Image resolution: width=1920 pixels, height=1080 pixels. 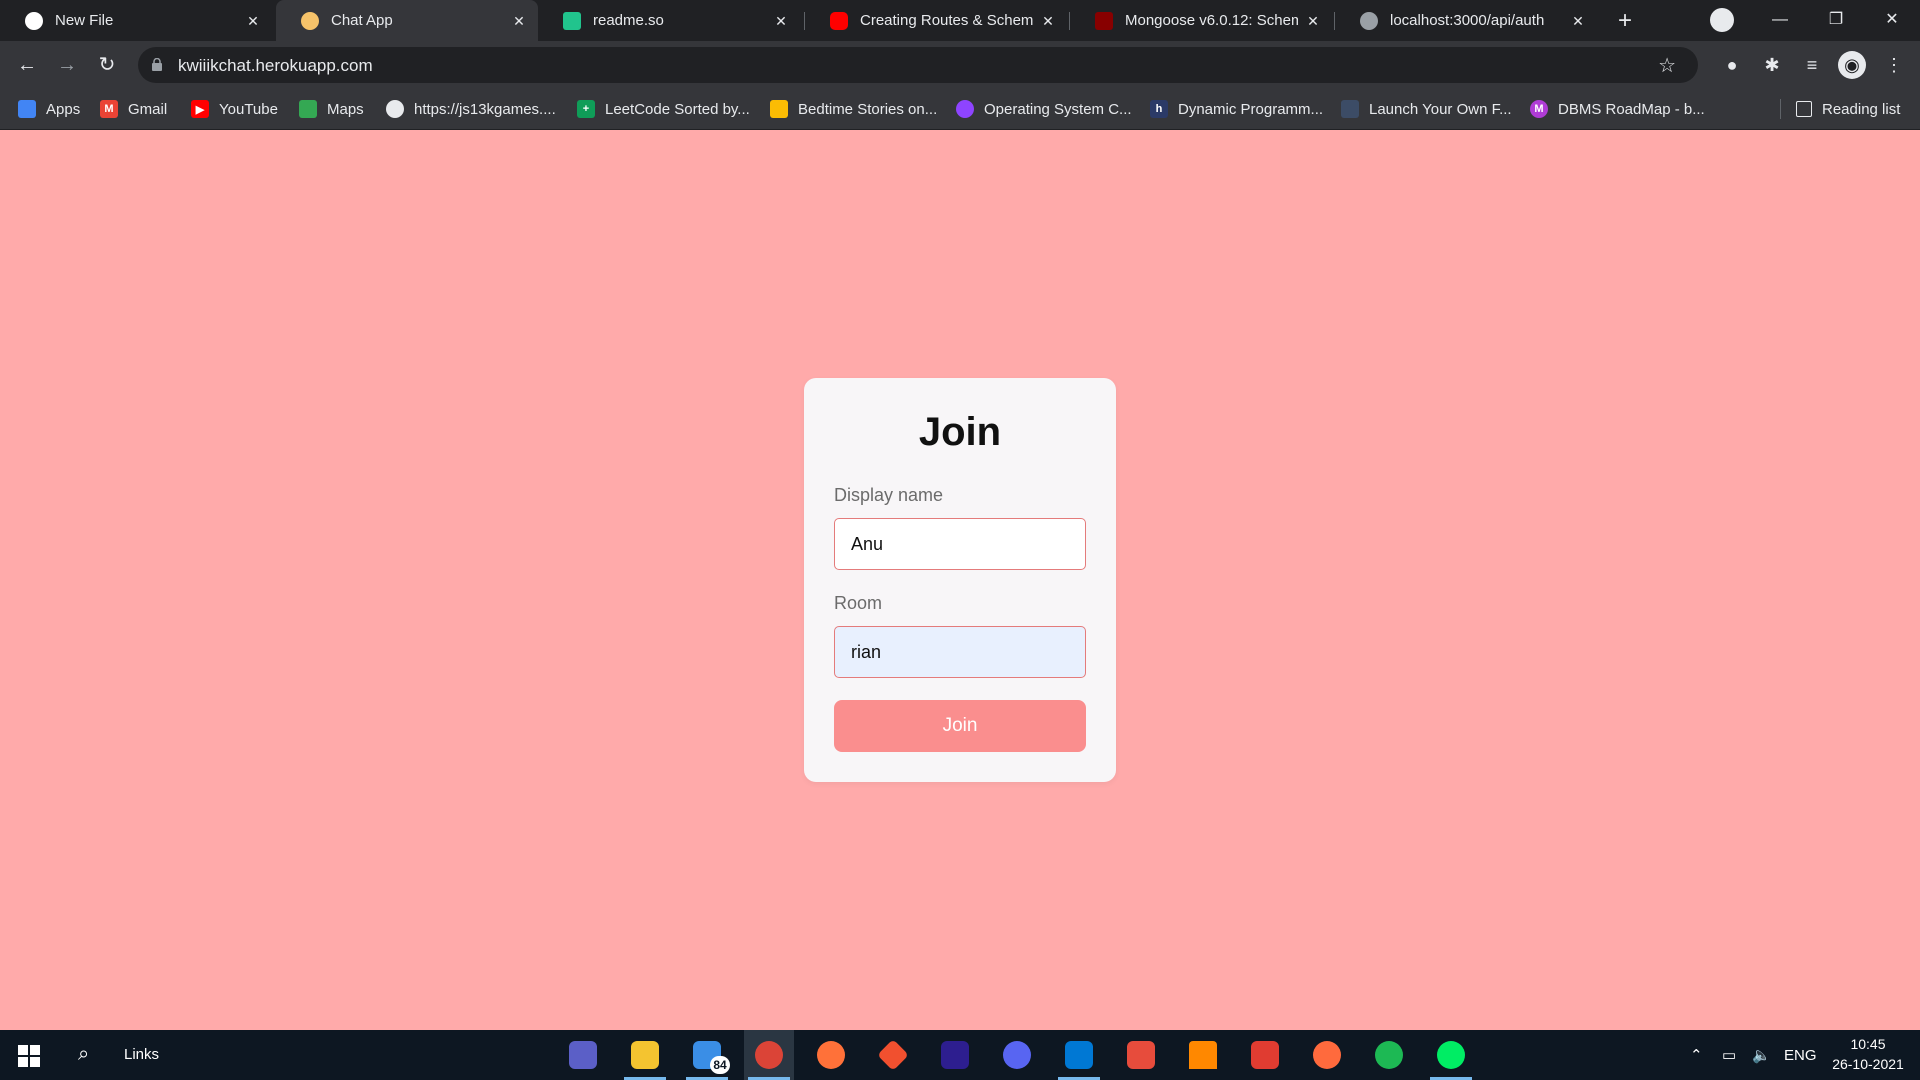 What do you see at coordinates (1892, 20) in the screenshot?
I see `window-close-icon: ✕` at bounding box center [1892, 20].